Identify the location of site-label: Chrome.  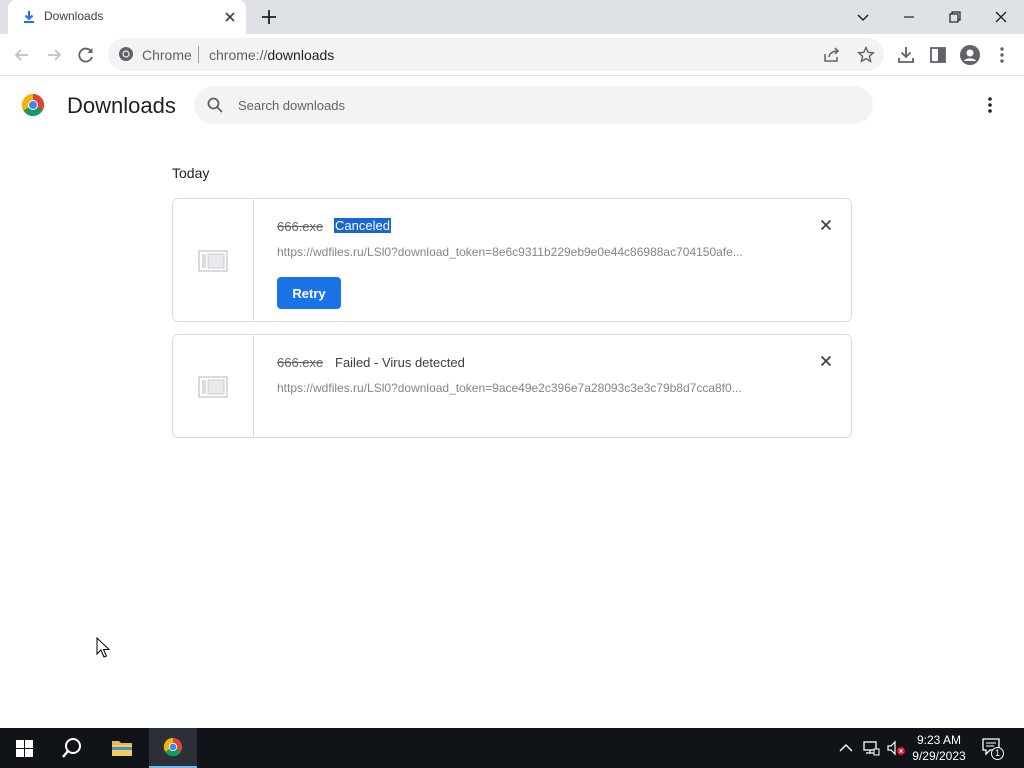
(167, 55).